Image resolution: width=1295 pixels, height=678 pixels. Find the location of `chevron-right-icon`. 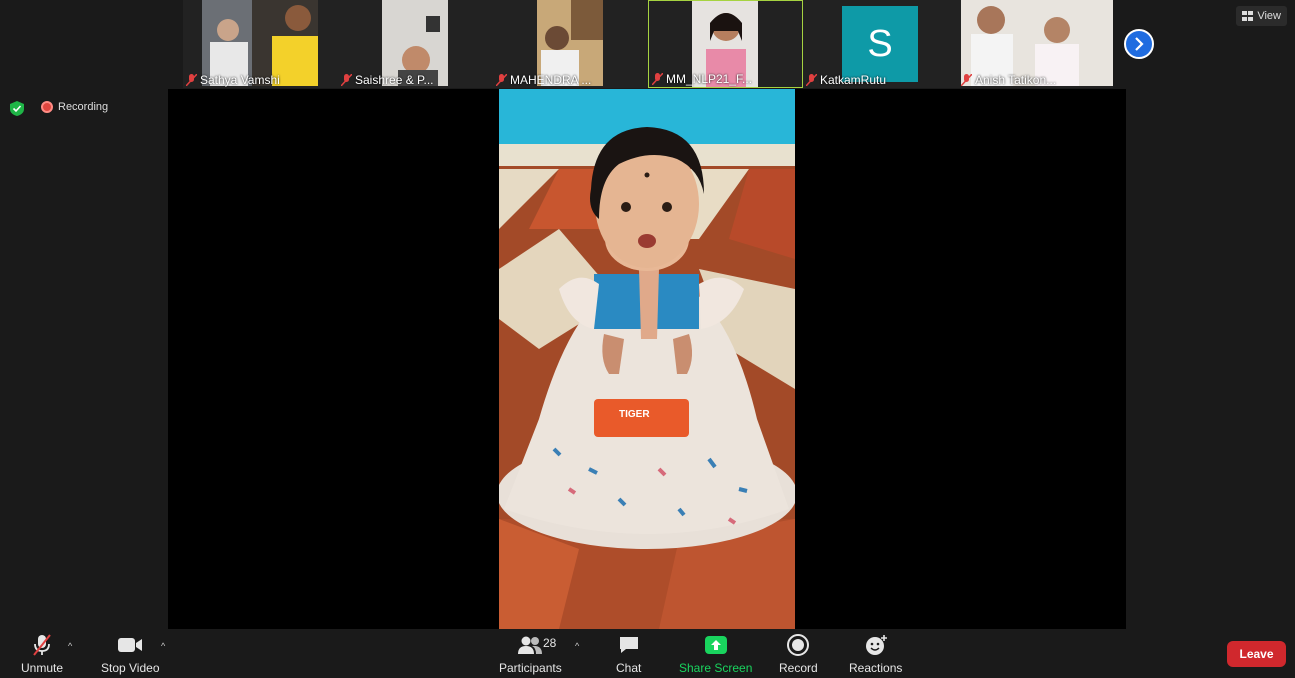

chevron-right-icon is located at coordinates (1139, 44).